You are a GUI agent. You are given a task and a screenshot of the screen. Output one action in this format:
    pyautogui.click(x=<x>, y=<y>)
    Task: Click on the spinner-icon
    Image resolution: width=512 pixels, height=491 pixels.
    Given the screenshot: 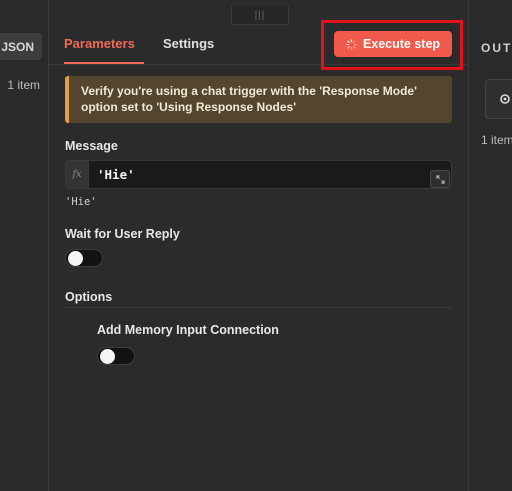 What is the action you would take?
    pyautogui.click(x=351, y=44)
    